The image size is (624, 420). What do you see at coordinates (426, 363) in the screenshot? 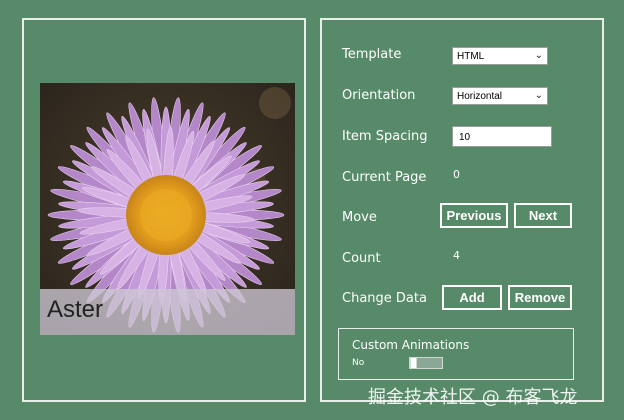
I see `custom-animations-toggle` at bounding box center [426, 363].